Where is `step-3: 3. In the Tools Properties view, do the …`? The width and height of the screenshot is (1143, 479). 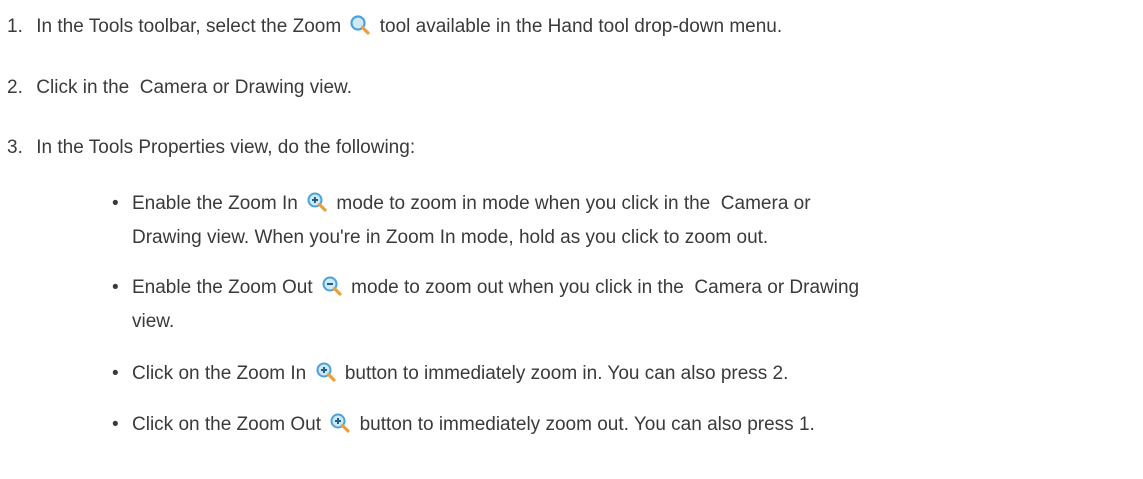
step-3: 3. In the Tools Properties view, do the … is located at coordinates (211, 148).